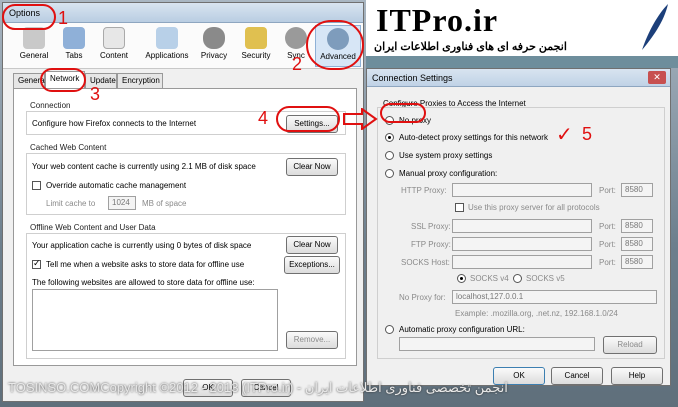 This screenshot has height=407, width=678. I want to click on offline-sites-list, so click(155, 320).